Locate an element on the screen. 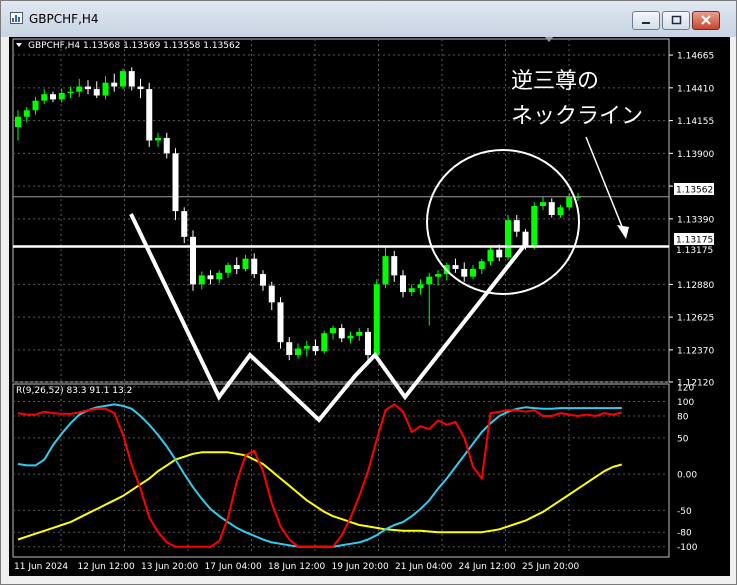  x-axis-label: 11 Jun 2024 is located at coordinates (41, 567).